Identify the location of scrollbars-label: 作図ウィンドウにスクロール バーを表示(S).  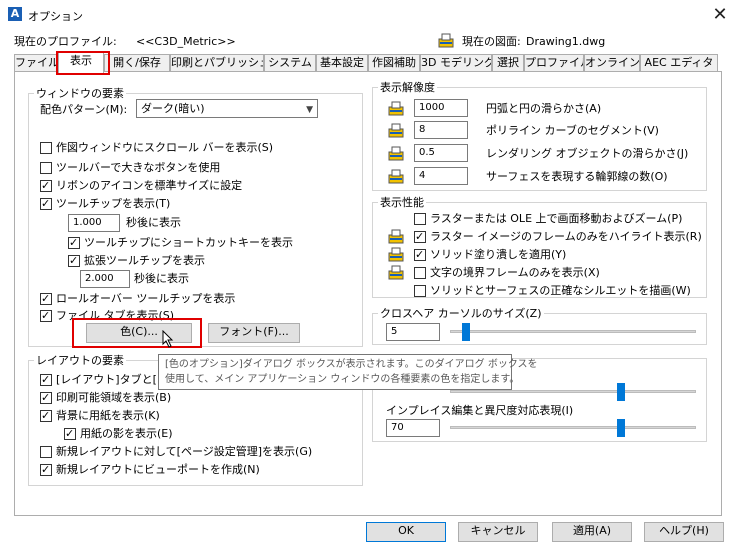
(165, 147).